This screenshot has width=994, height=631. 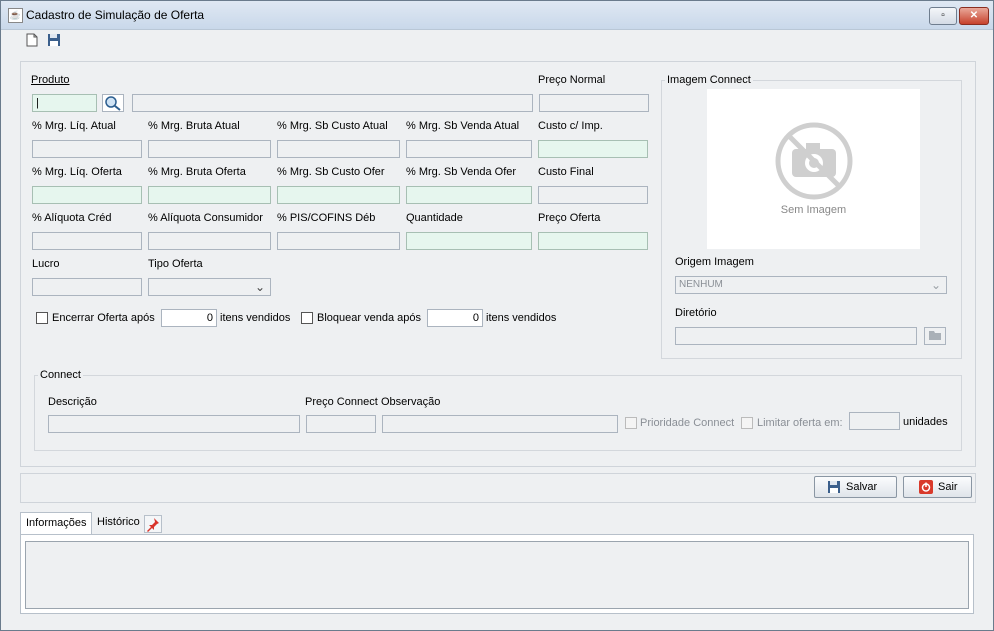 I want to click on connect-group, so click(x=498, y=413).